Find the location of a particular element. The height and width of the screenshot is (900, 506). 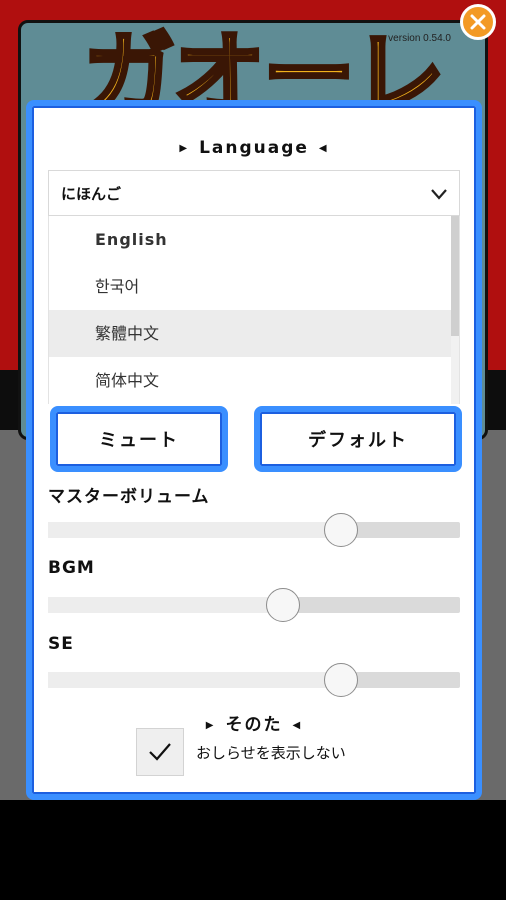

se-slider is located at coordinates (254, 680).